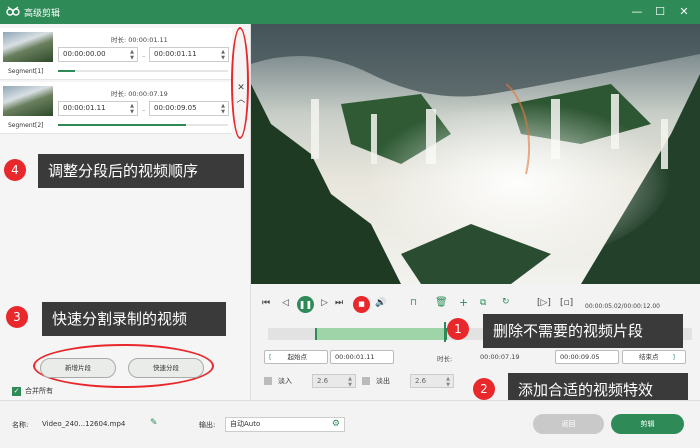  Describe the element at coordinates (266, 303) in the screenshot. I see `skip-to-start-icon: ⏮` at that location.